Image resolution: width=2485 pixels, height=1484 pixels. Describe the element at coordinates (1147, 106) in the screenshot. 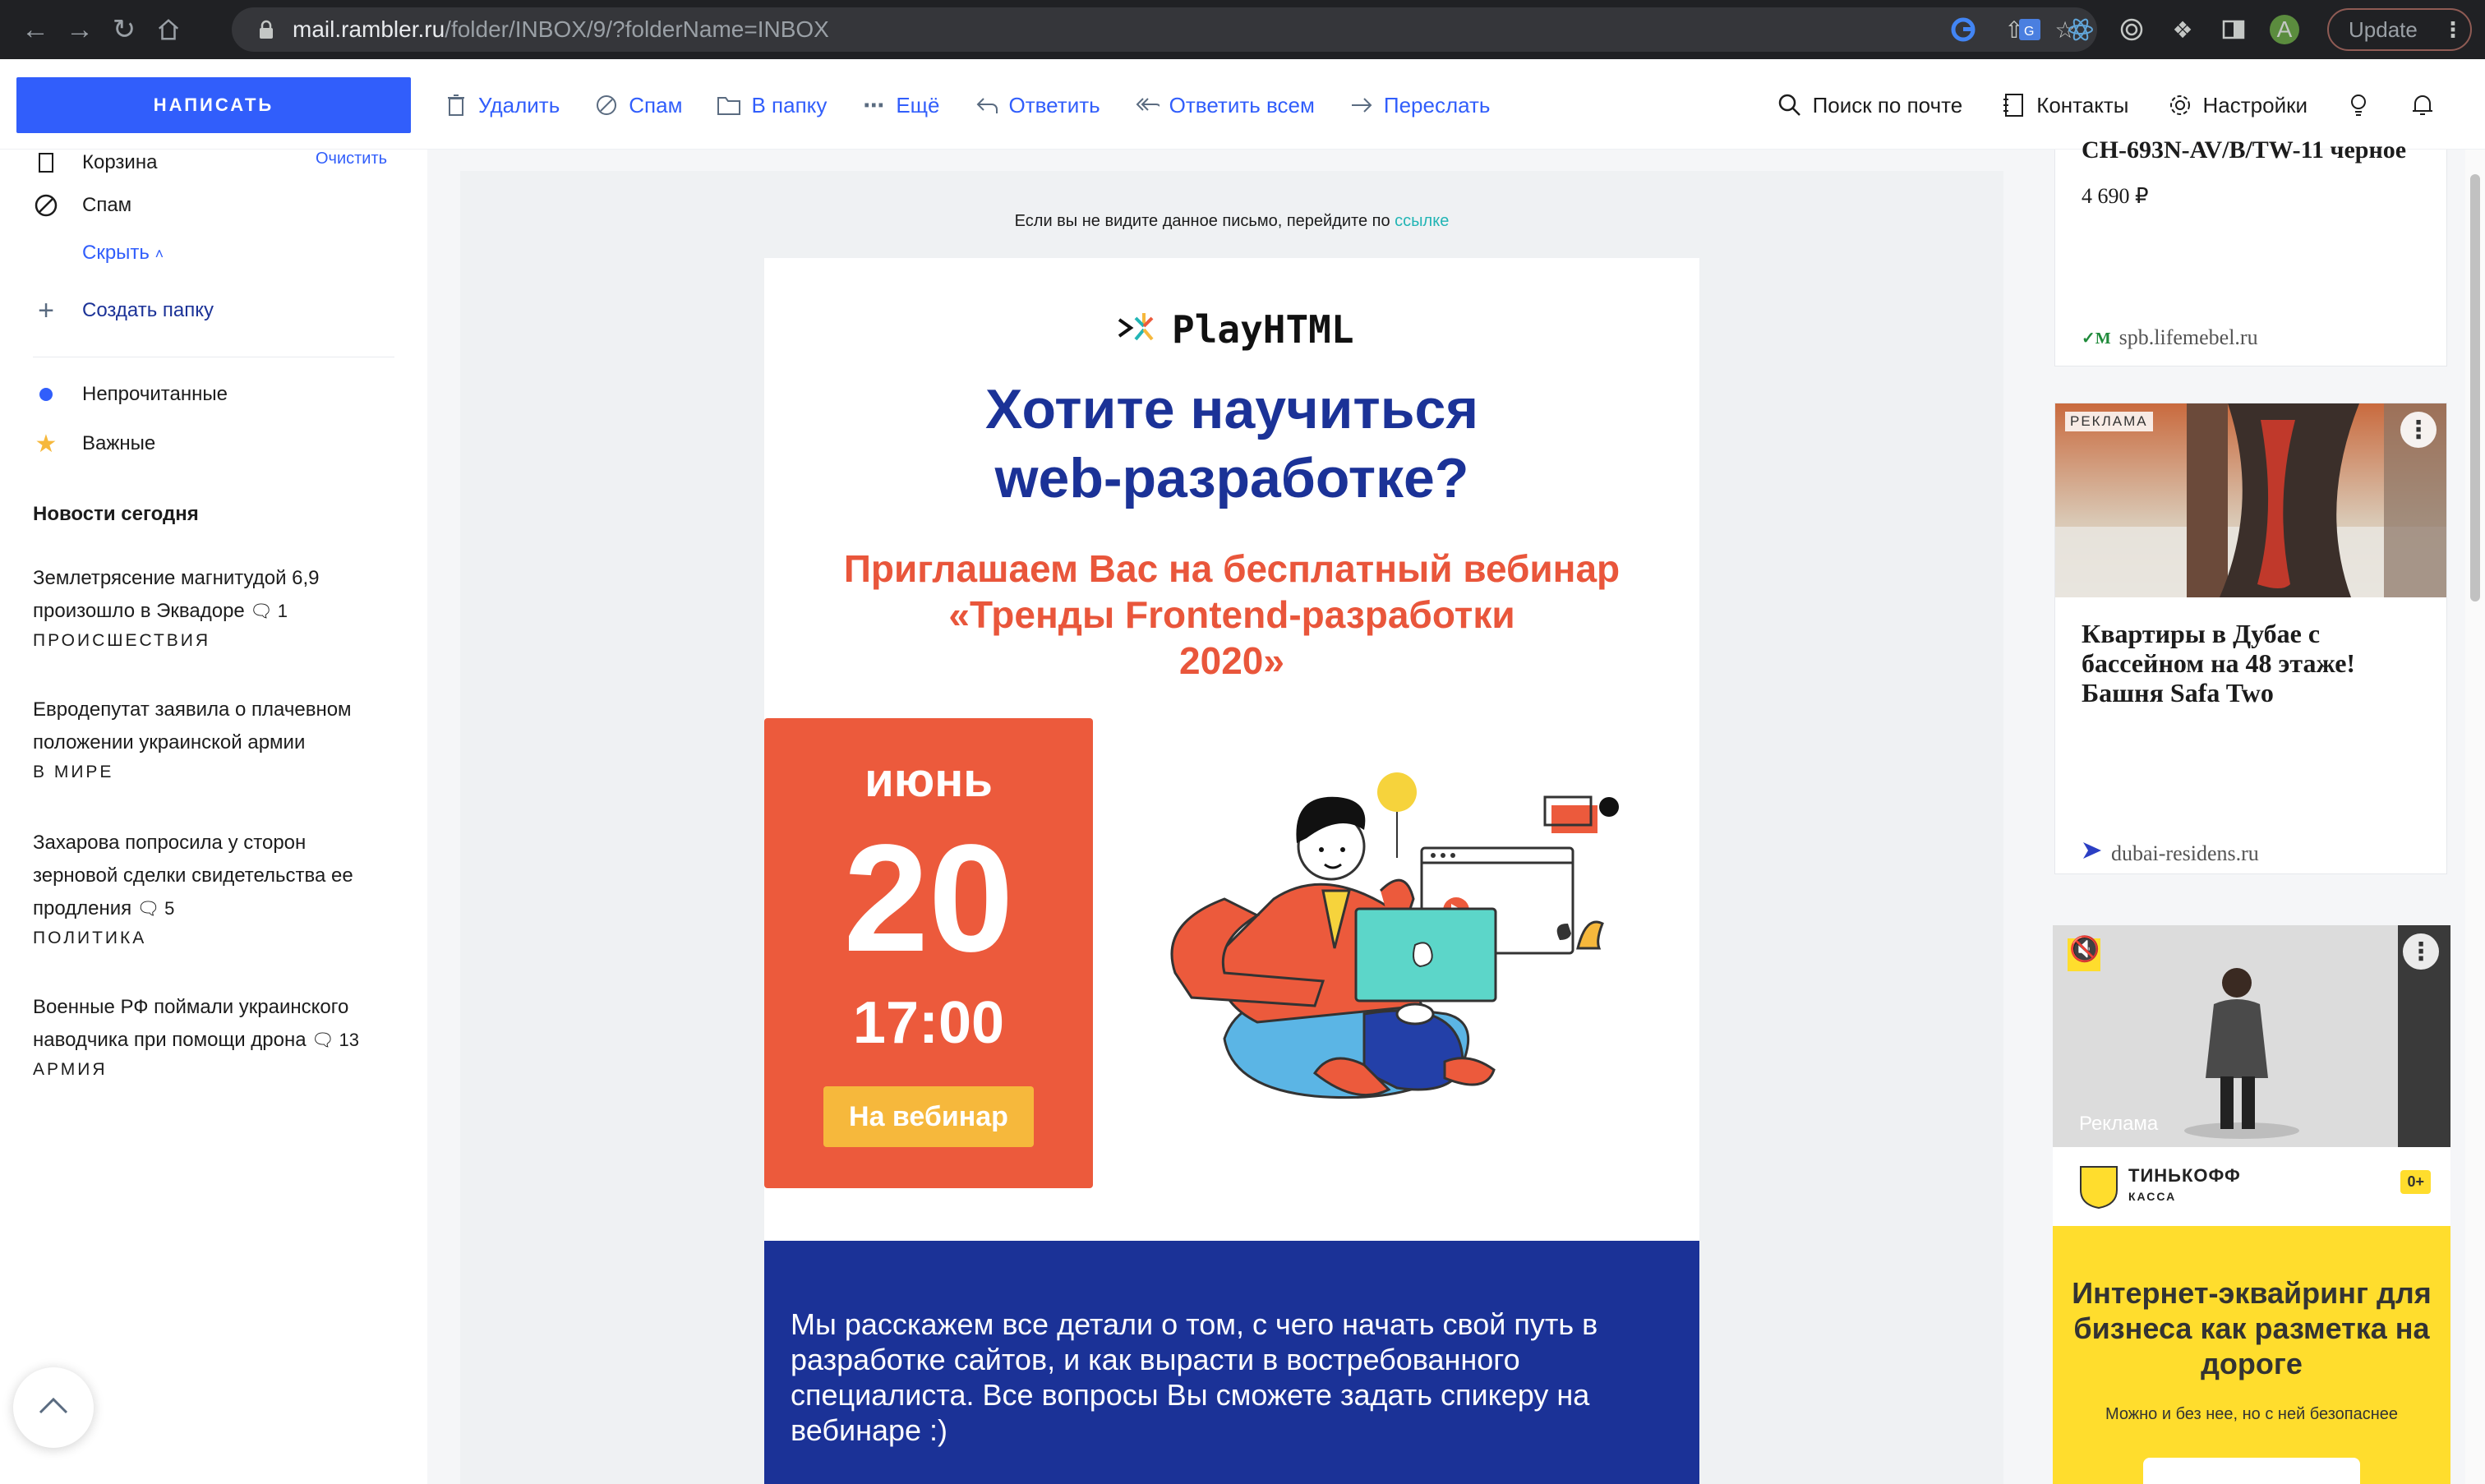

I see `reply-all-icon` at that location.